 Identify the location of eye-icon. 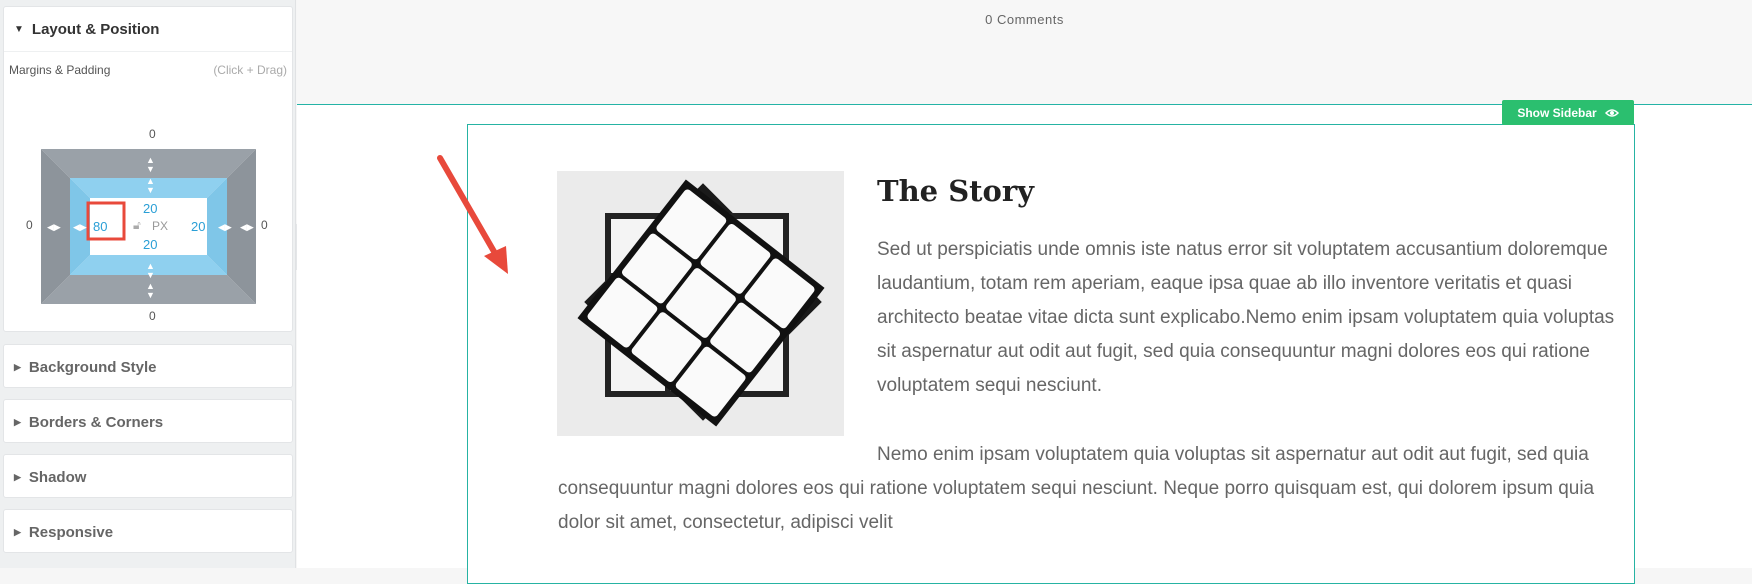
(1611, 112).